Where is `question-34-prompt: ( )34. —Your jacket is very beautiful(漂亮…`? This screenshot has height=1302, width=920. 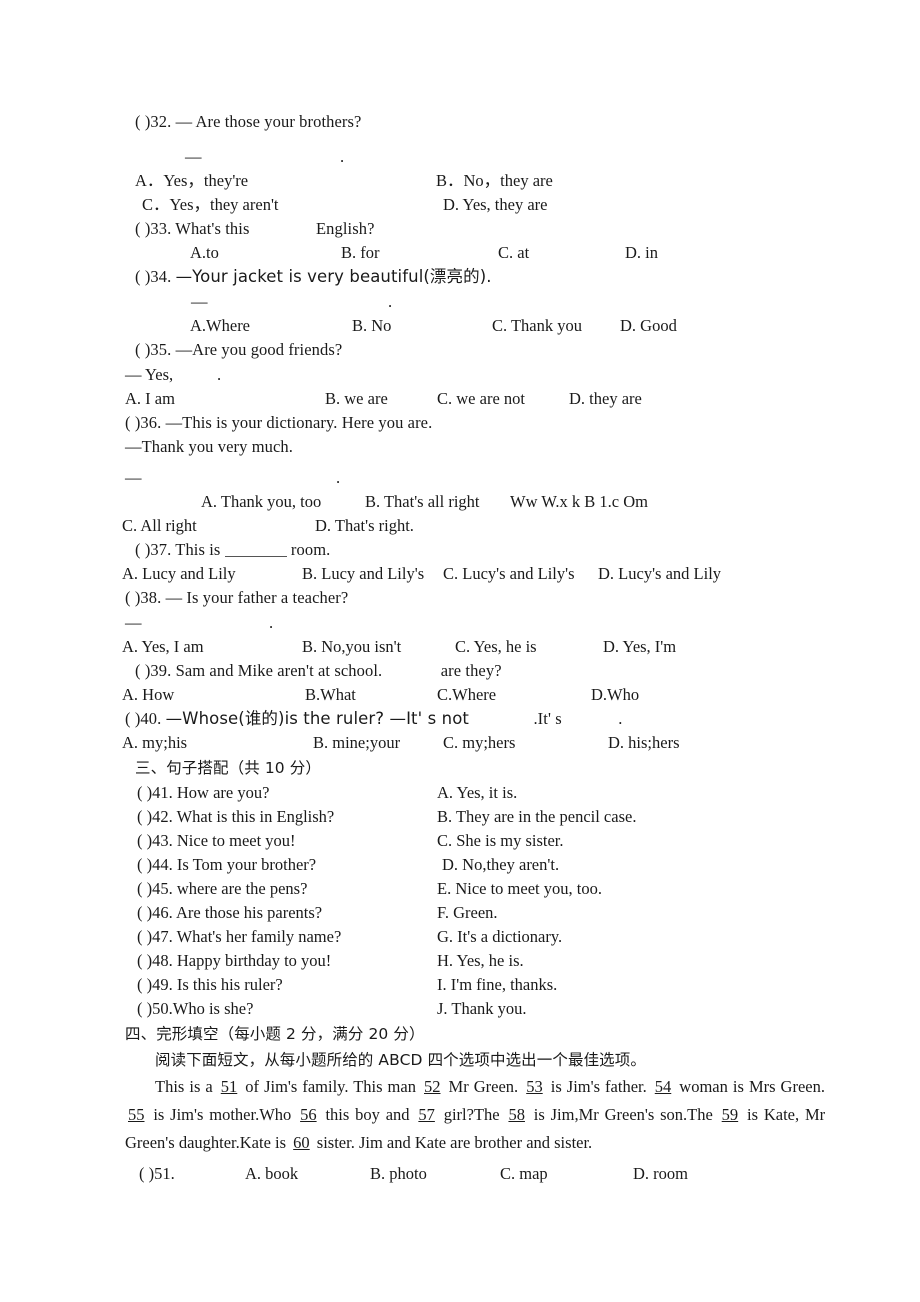 question-34-prompt: ( )34. —Your jacket is very beautiful(漂亮… is located at coordinates (475, 277).